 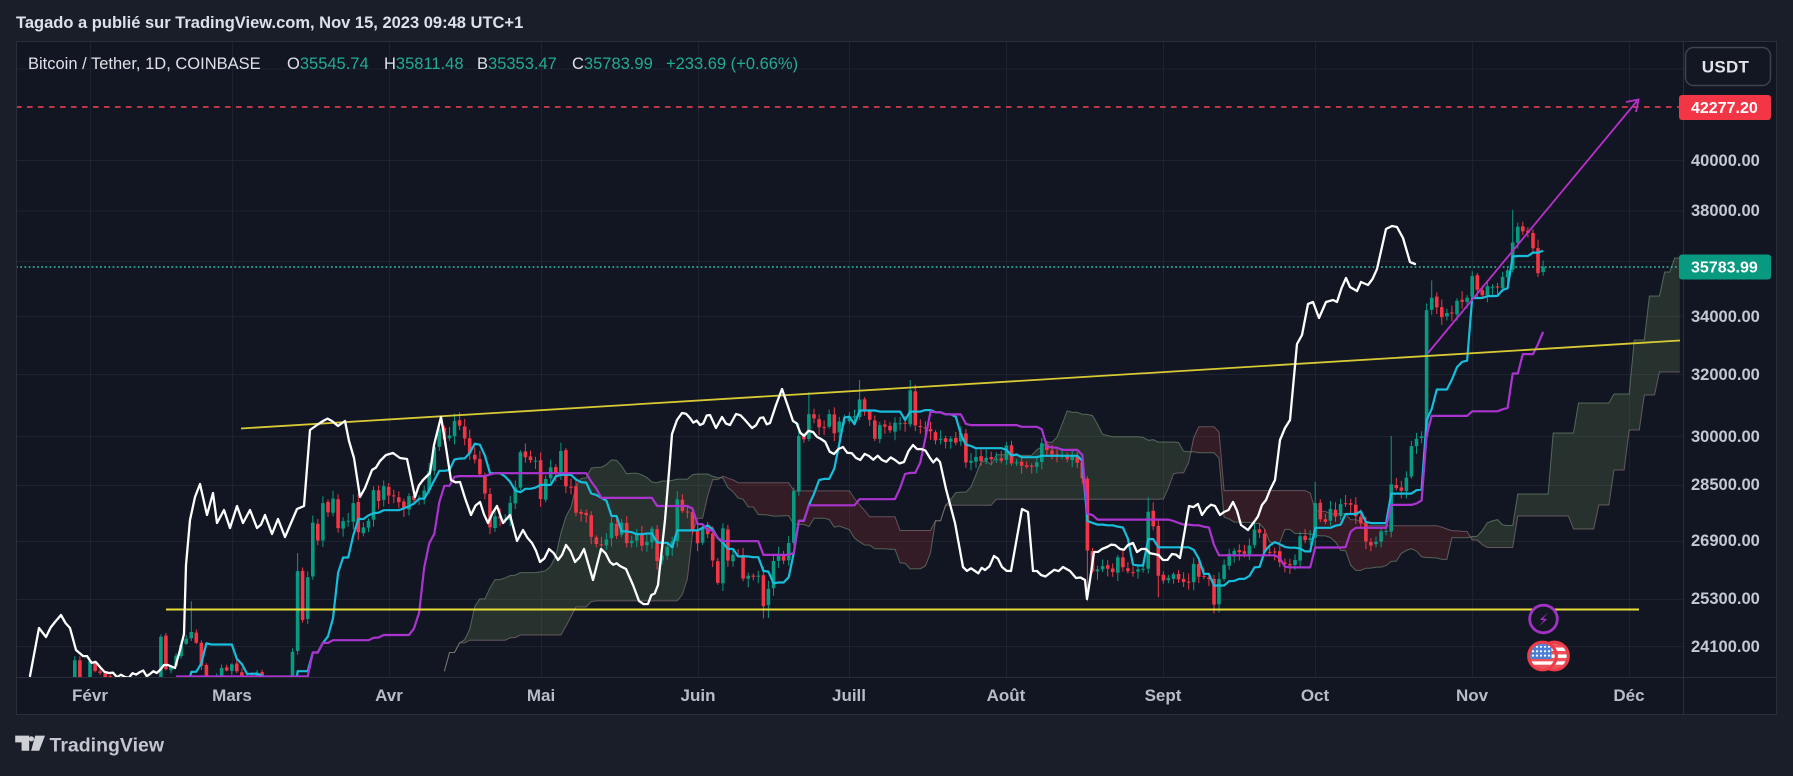 I want to click on svg-text: Nov, so click(x=1472, y=695).